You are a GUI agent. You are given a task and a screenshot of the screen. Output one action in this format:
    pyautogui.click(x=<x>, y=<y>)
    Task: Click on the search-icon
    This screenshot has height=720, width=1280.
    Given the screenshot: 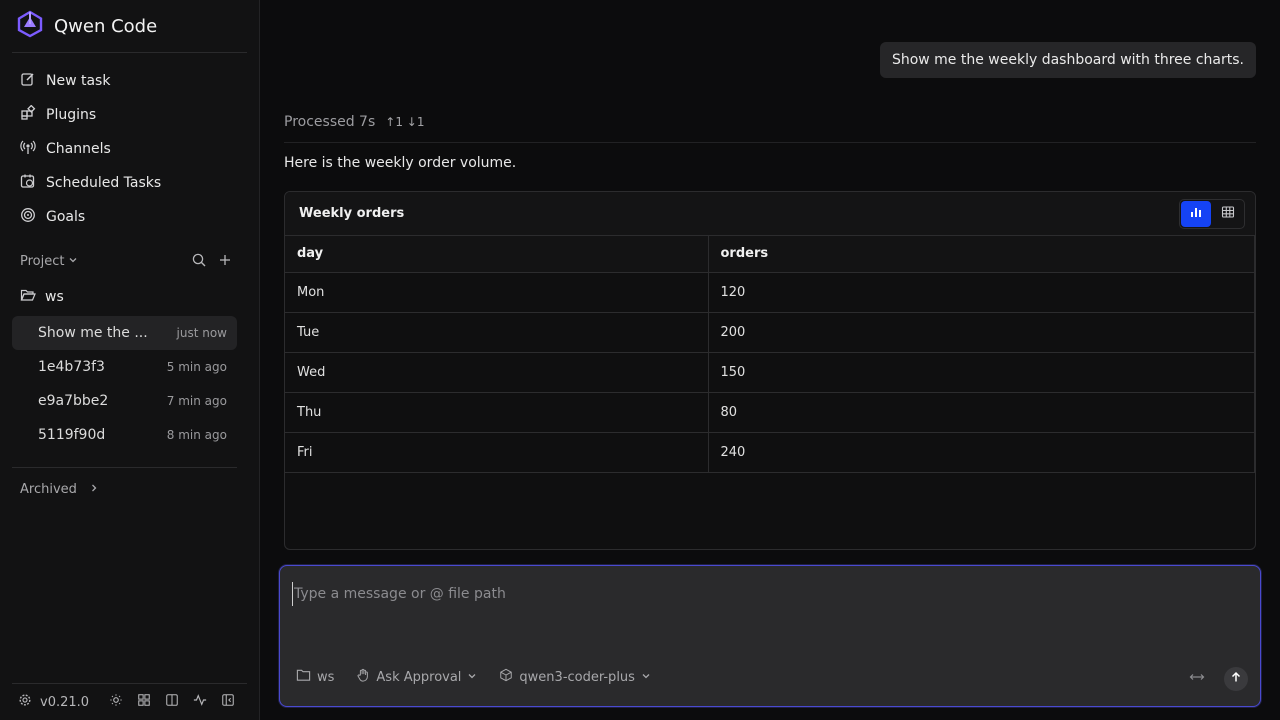 What is the action you would take?
    pyautogui.click(x=199, y=262)
    